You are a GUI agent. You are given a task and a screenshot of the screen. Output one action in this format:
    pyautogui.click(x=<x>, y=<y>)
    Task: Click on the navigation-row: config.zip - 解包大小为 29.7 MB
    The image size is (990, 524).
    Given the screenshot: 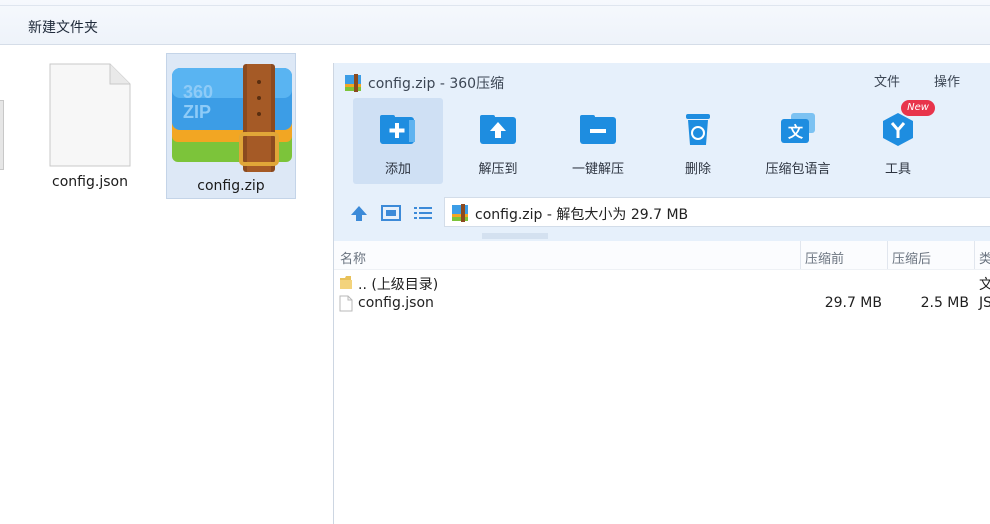 What is the action you would take?
    pyautogui.click(x=662, y=213)
    